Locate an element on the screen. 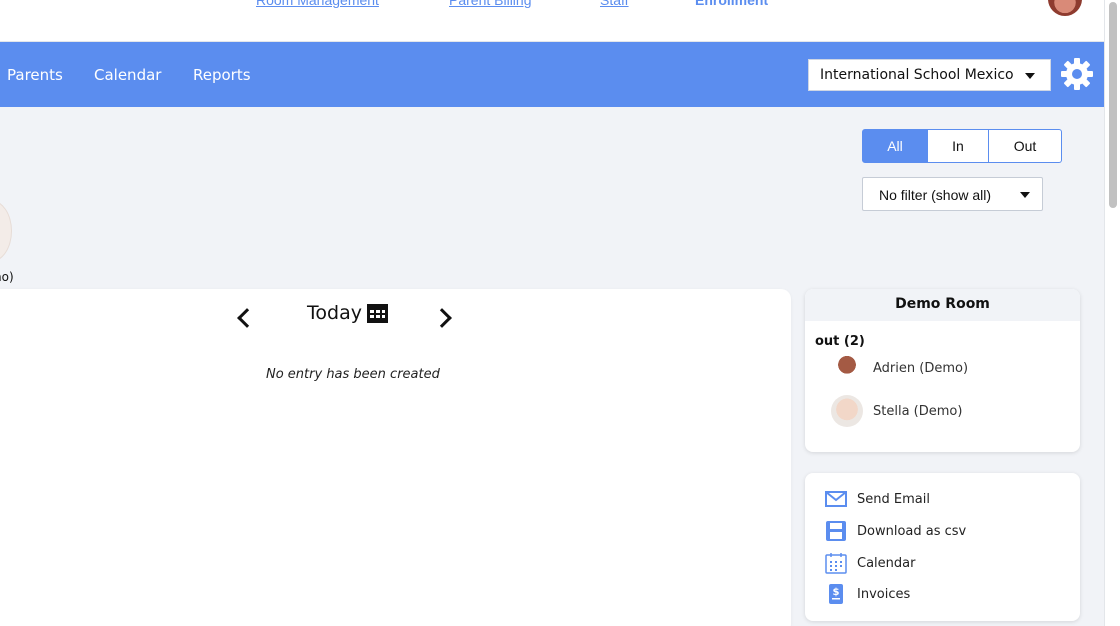 This screenshot has width=1120, height=626. child-row-stella: Stella (Demo) is located at coordinates (896, 411).